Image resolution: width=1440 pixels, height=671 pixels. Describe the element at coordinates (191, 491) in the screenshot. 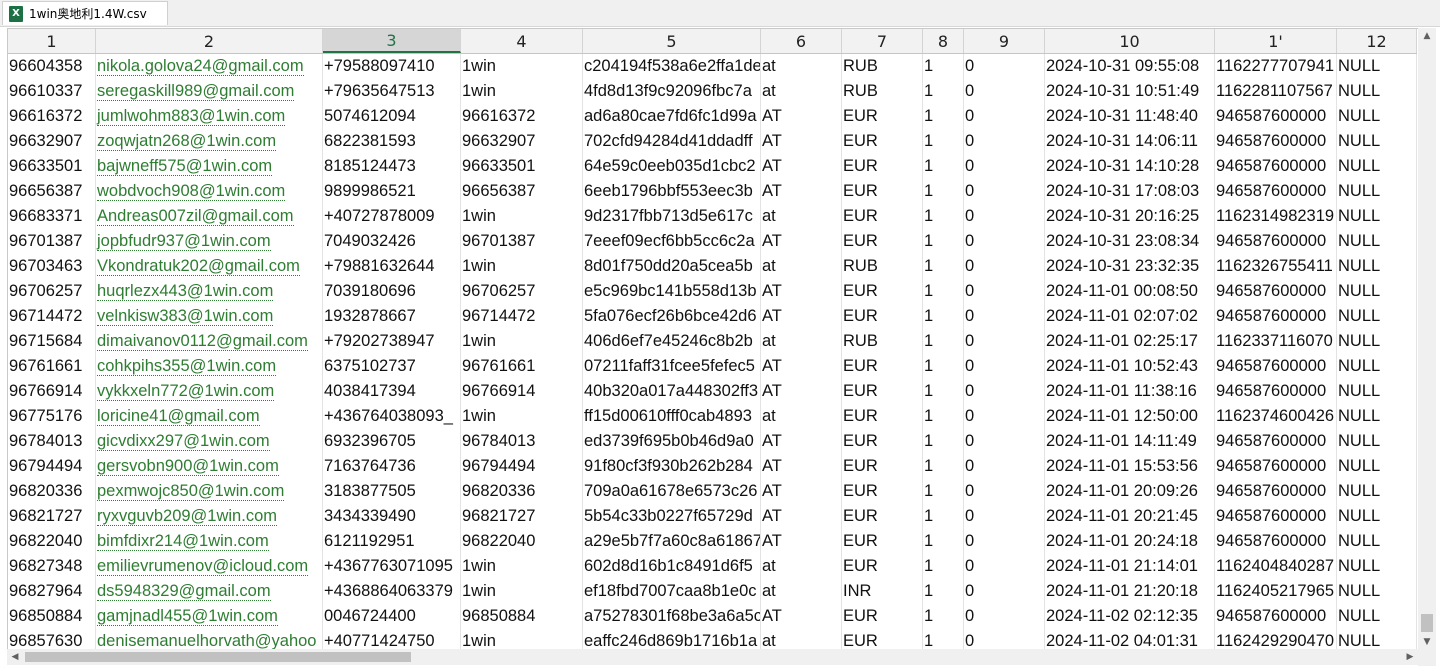

I see `email-link: pexmwojc850@1win.com` at that location.